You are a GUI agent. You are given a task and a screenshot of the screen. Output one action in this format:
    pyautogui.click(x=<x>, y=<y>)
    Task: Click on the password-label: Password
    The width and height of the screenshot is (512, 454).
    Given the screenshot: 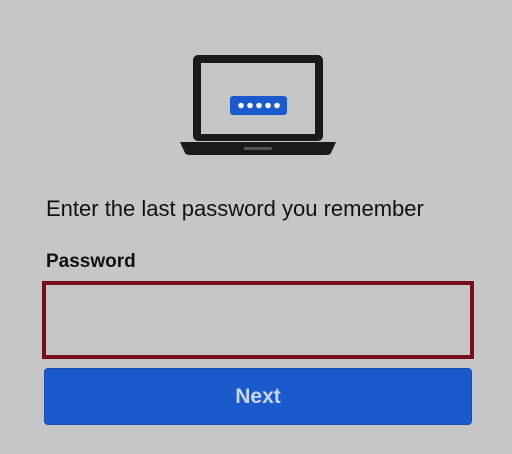 What is the action you would take?
    pyautogui.click(x=91, y=261)
    